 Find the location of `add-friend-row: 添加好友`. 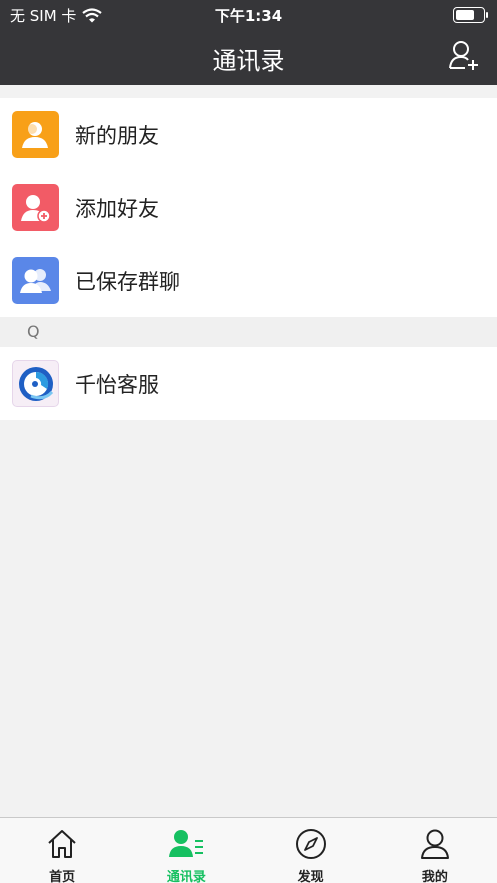

add-friend-row: 添加好友 is located at coordinates (248, 207).